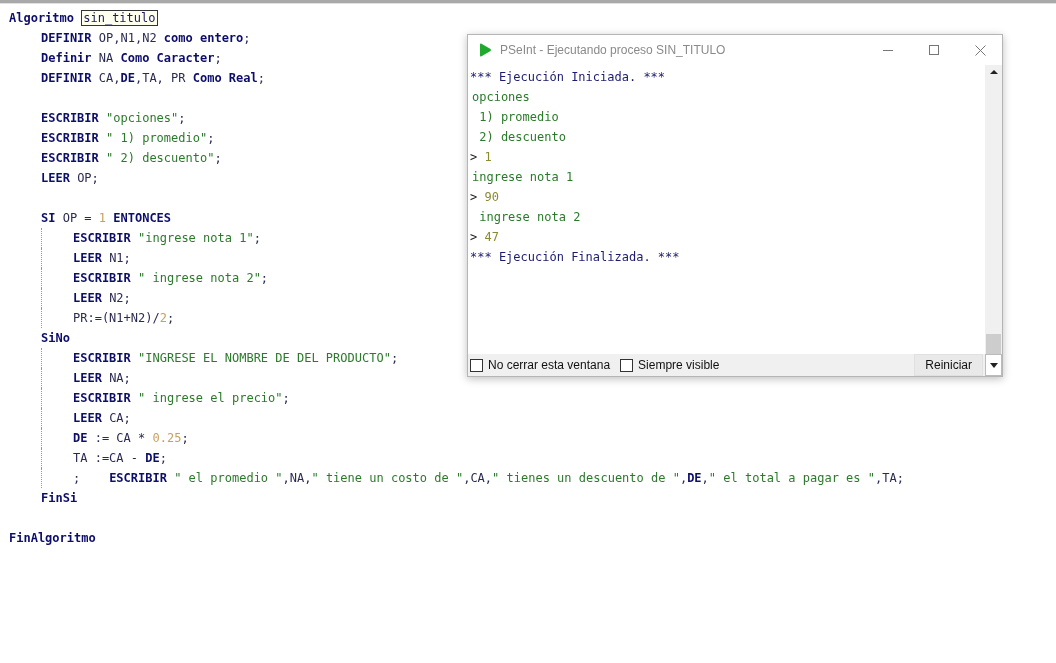 The image size is (1056, 663). What do you see at coordinates (485, 50) in the screenshot?
I see `play-icon` at bounding box center [485, 50].